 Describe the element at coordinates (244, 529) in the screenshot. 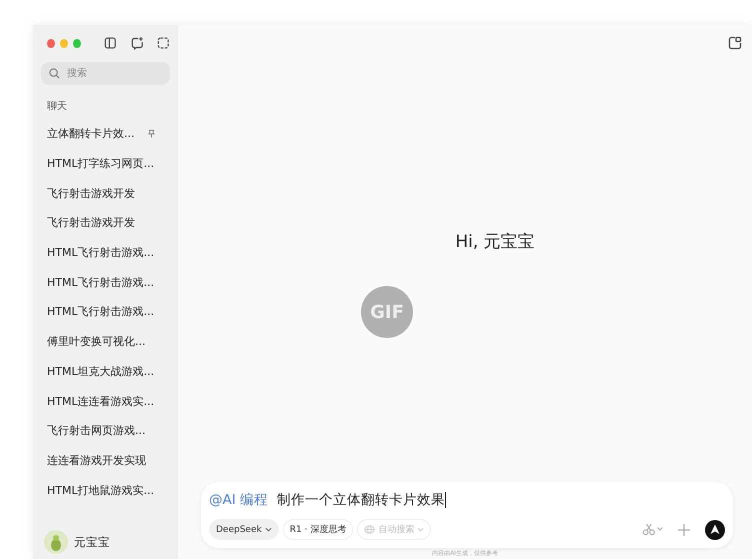

I see `model-dropdown: DeepSeek` at that location.